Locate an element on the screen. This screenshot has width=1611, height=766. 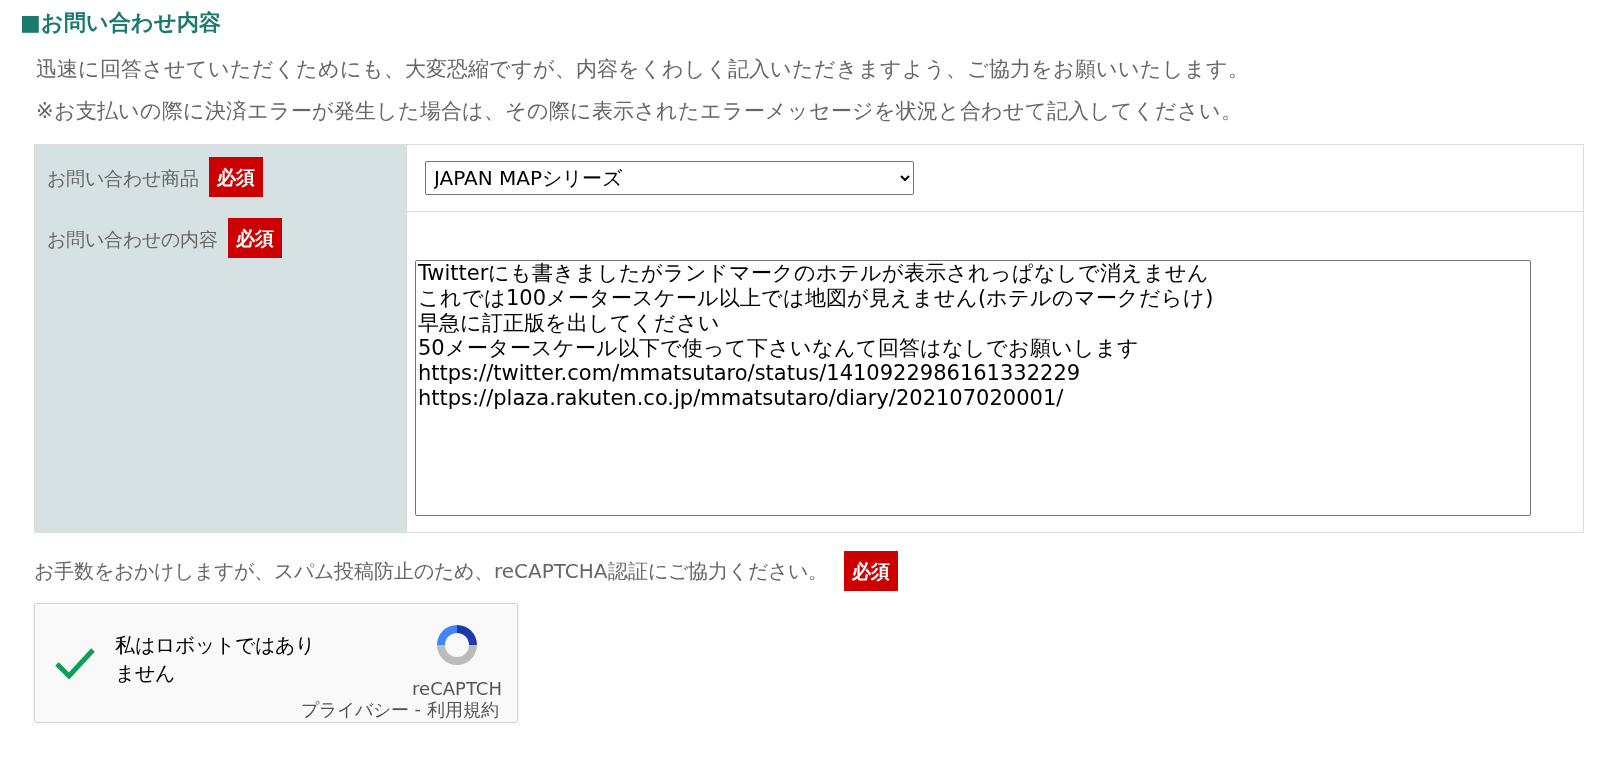
message-line: 早急に訂正版を出してください is located at coordinates (569, 323).